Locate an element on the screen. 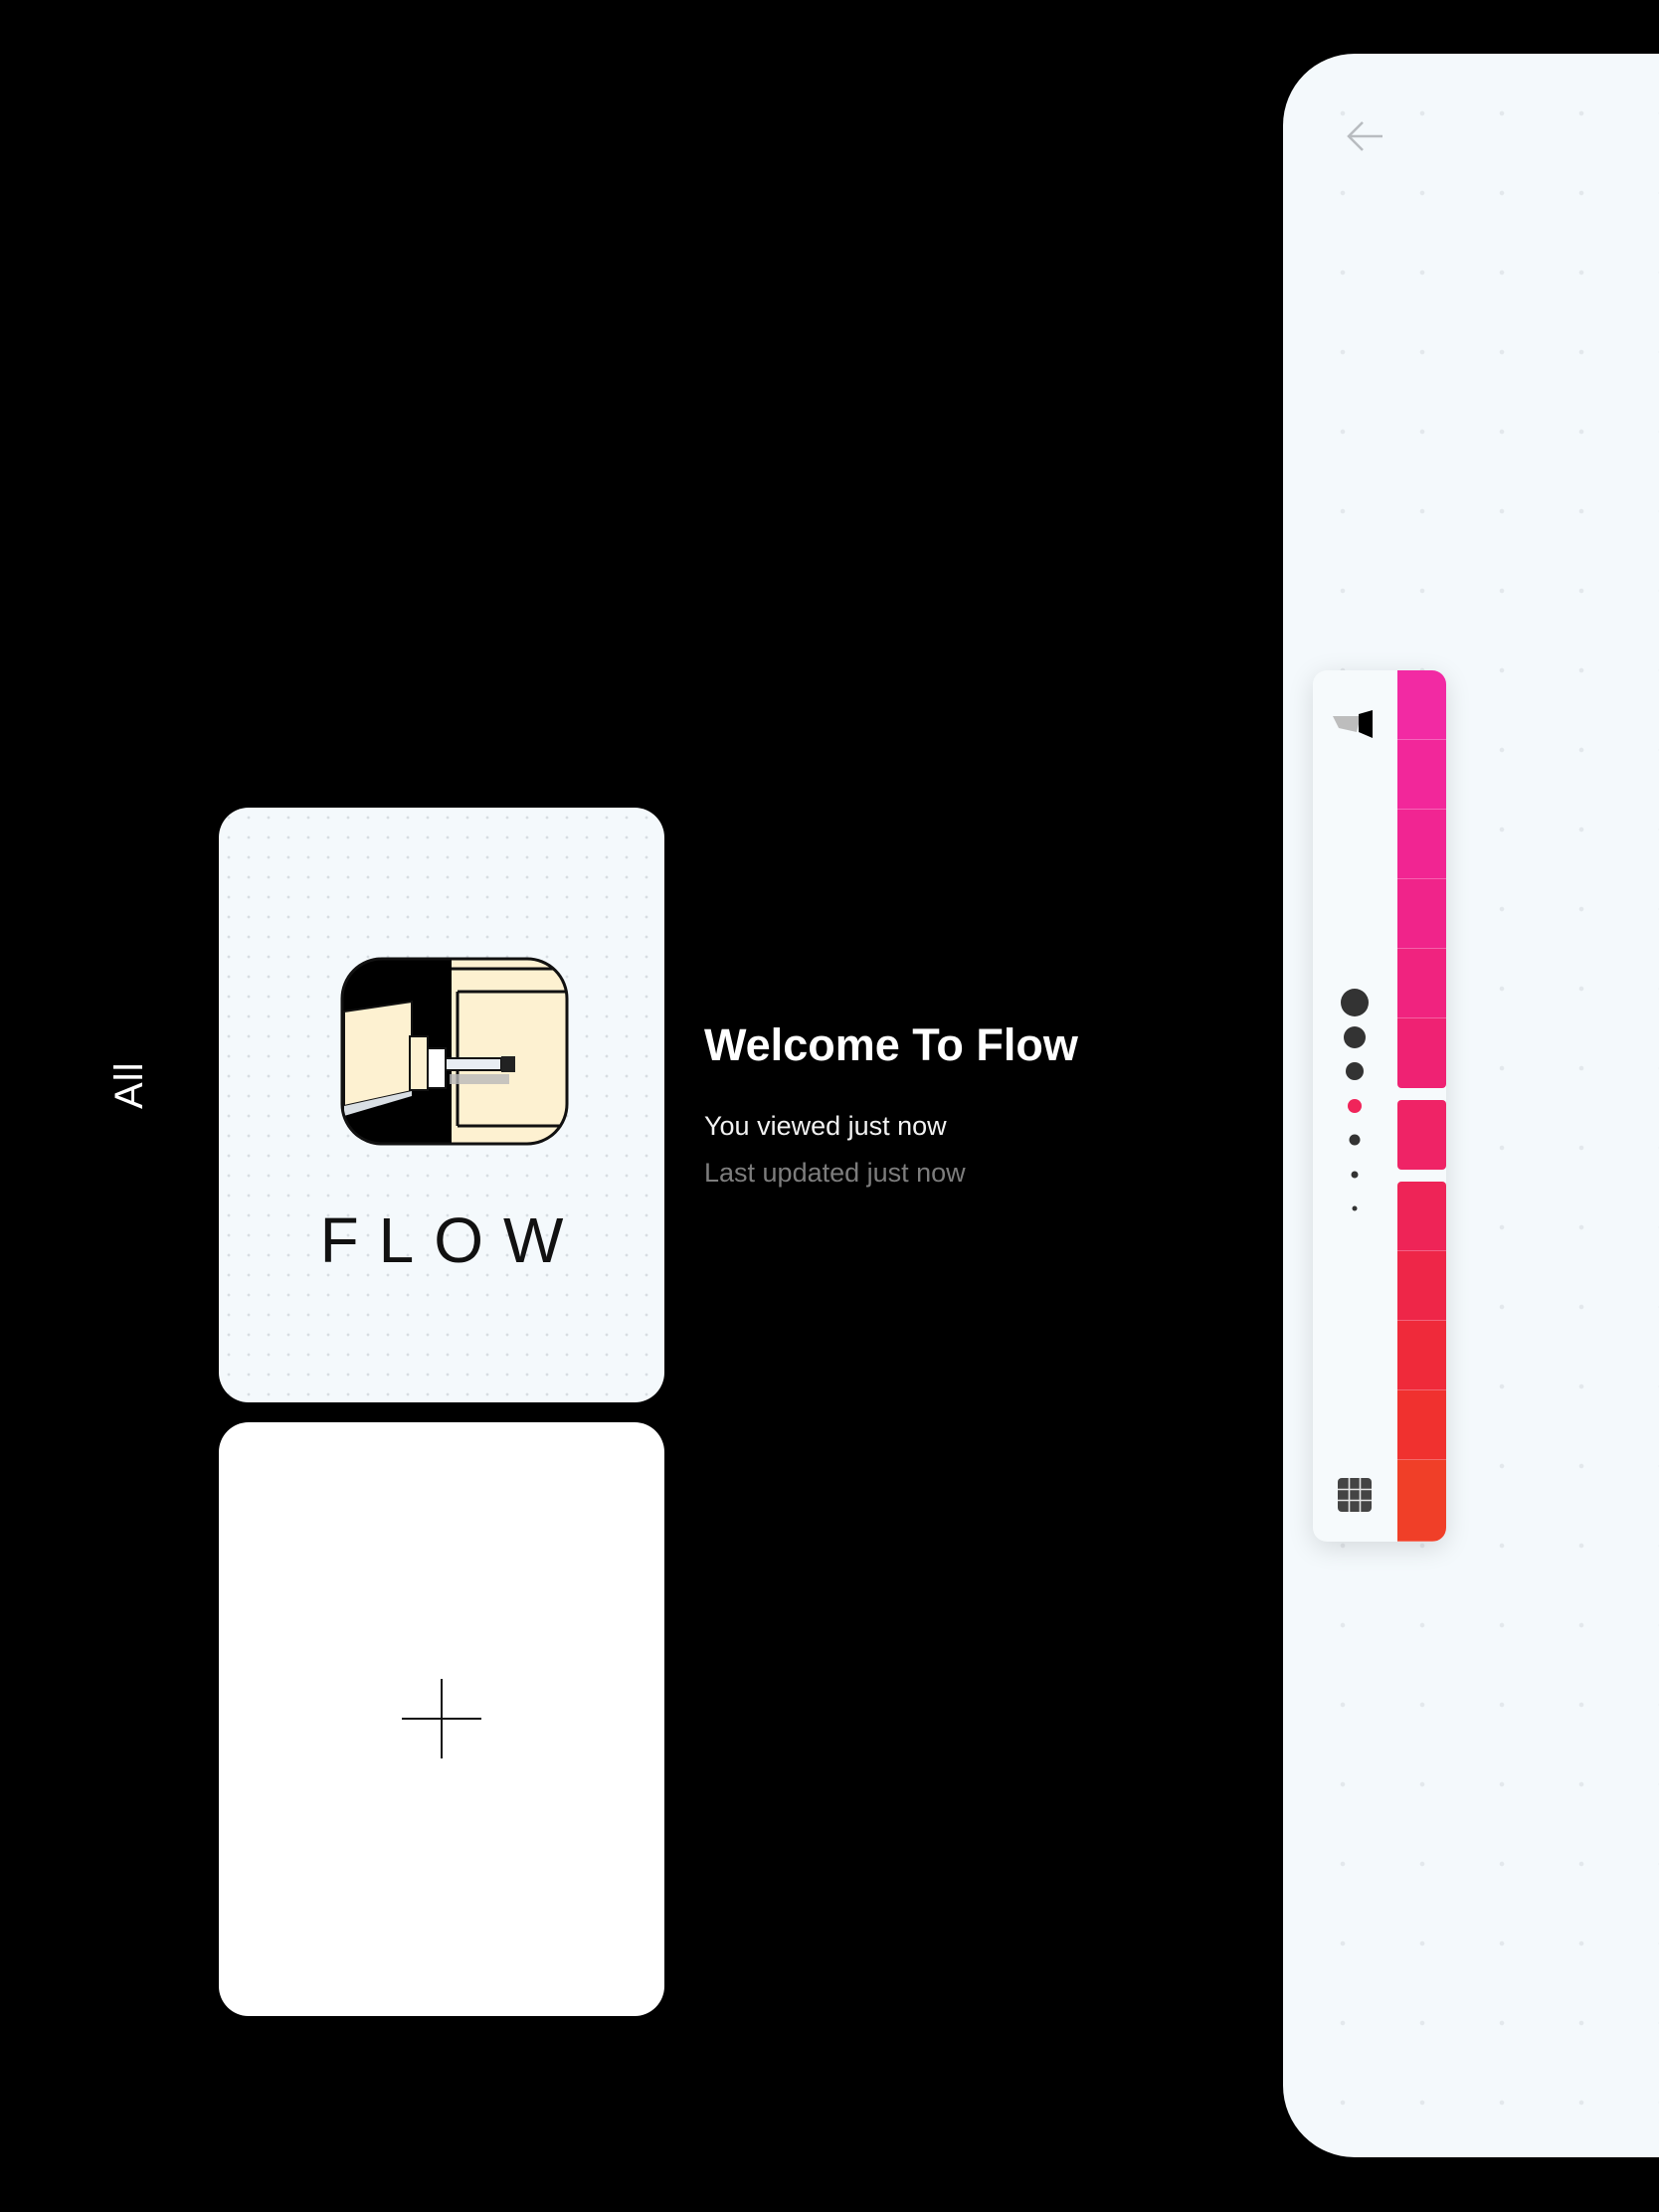 This screenshot has height=2212, width=1659. note-title: Welcome To Flow is located at coordinates (891, 1045).